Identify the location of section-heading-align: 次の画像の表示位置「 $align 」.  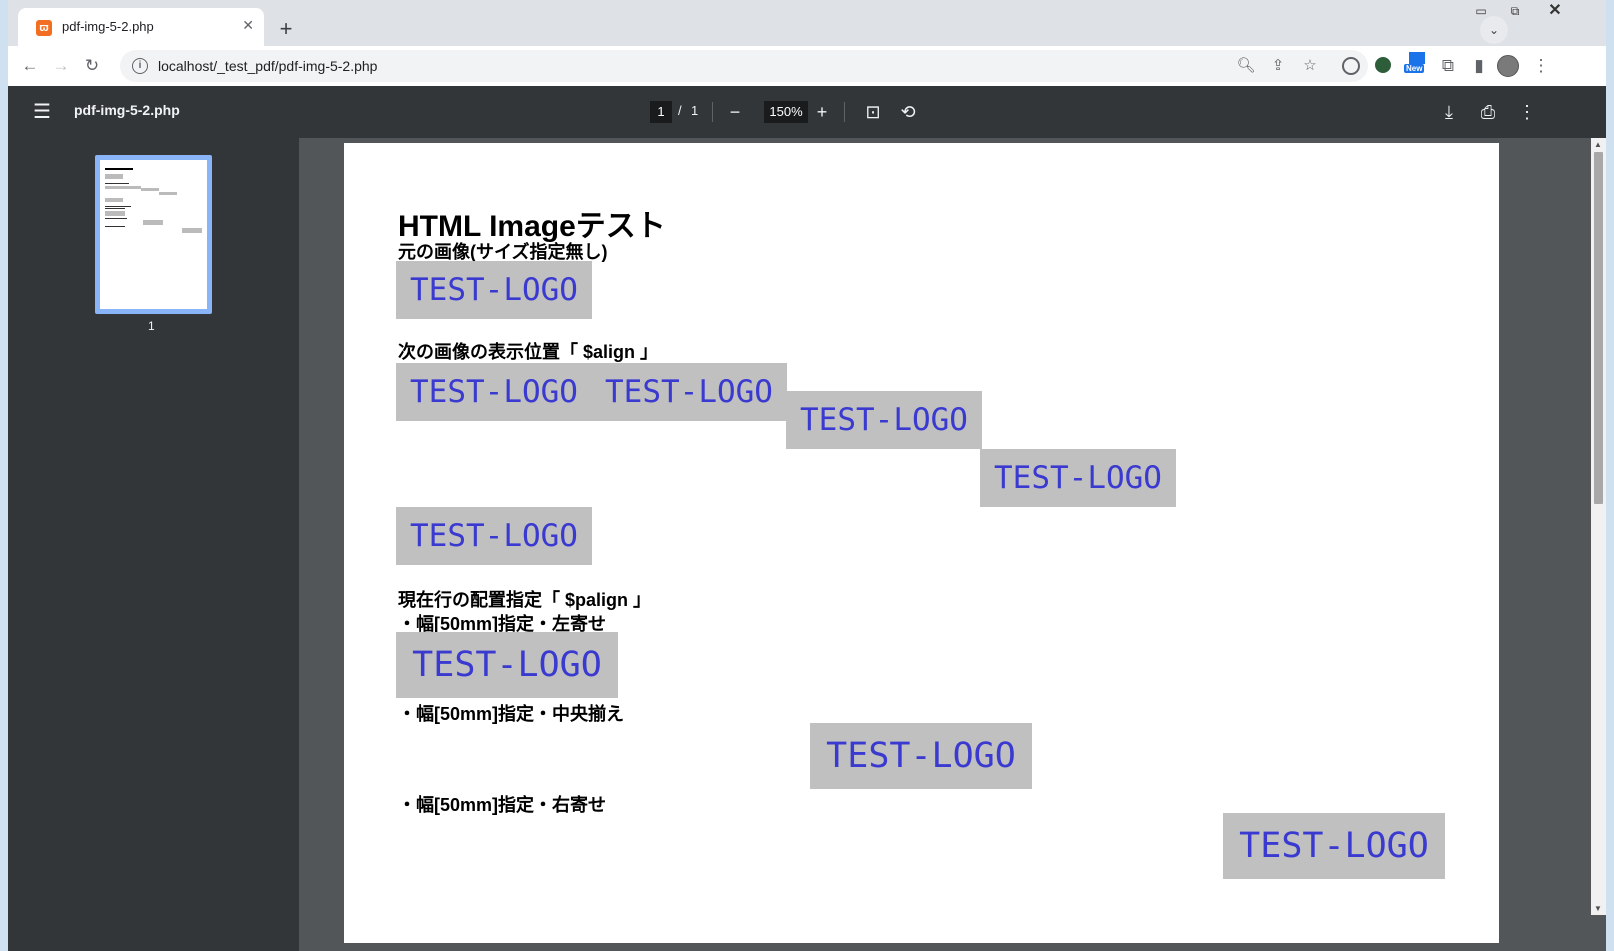
(528, 352).